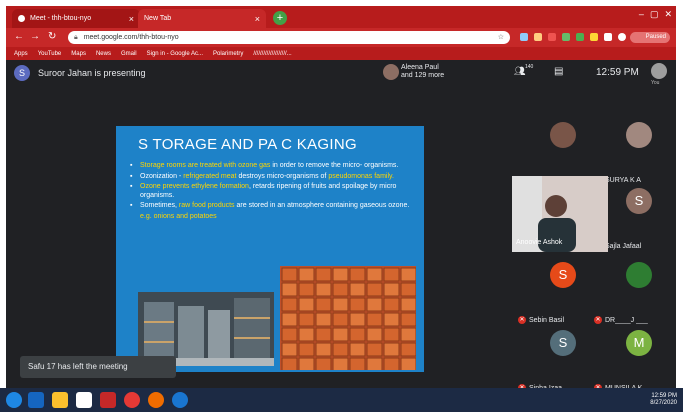 This screenshot has height=412, width=683. I want to click on chrome-icon, so click(132, 400).